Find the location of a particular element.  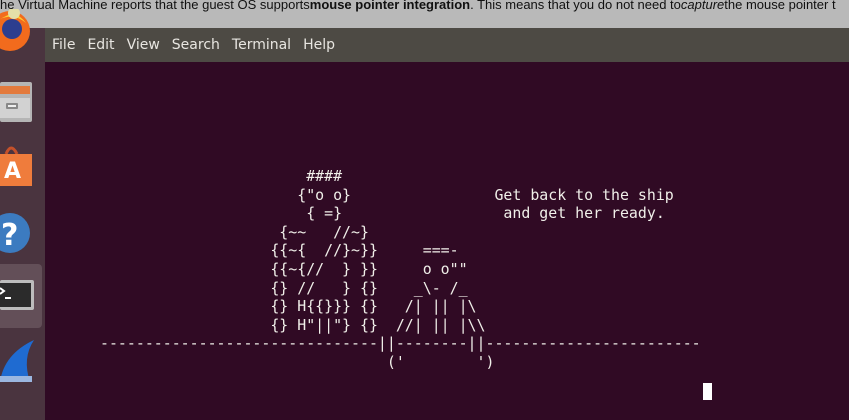

menu-help: Help is located at coordinates (319, 45).